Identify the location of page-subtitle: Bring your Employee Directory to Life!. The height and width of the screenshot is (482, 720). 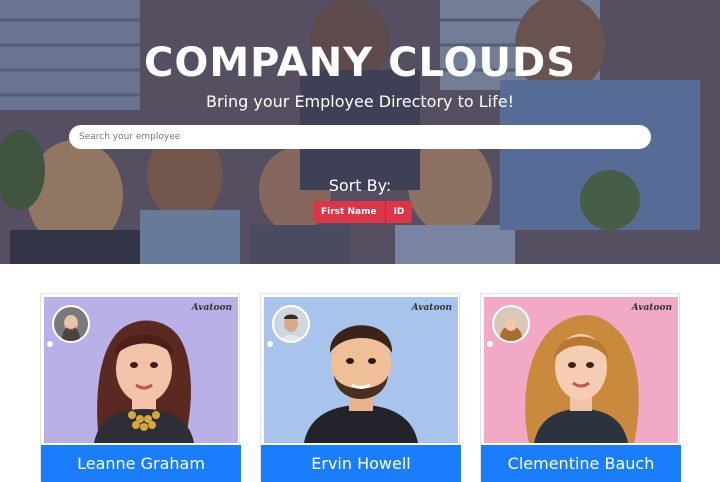
(360, 101).